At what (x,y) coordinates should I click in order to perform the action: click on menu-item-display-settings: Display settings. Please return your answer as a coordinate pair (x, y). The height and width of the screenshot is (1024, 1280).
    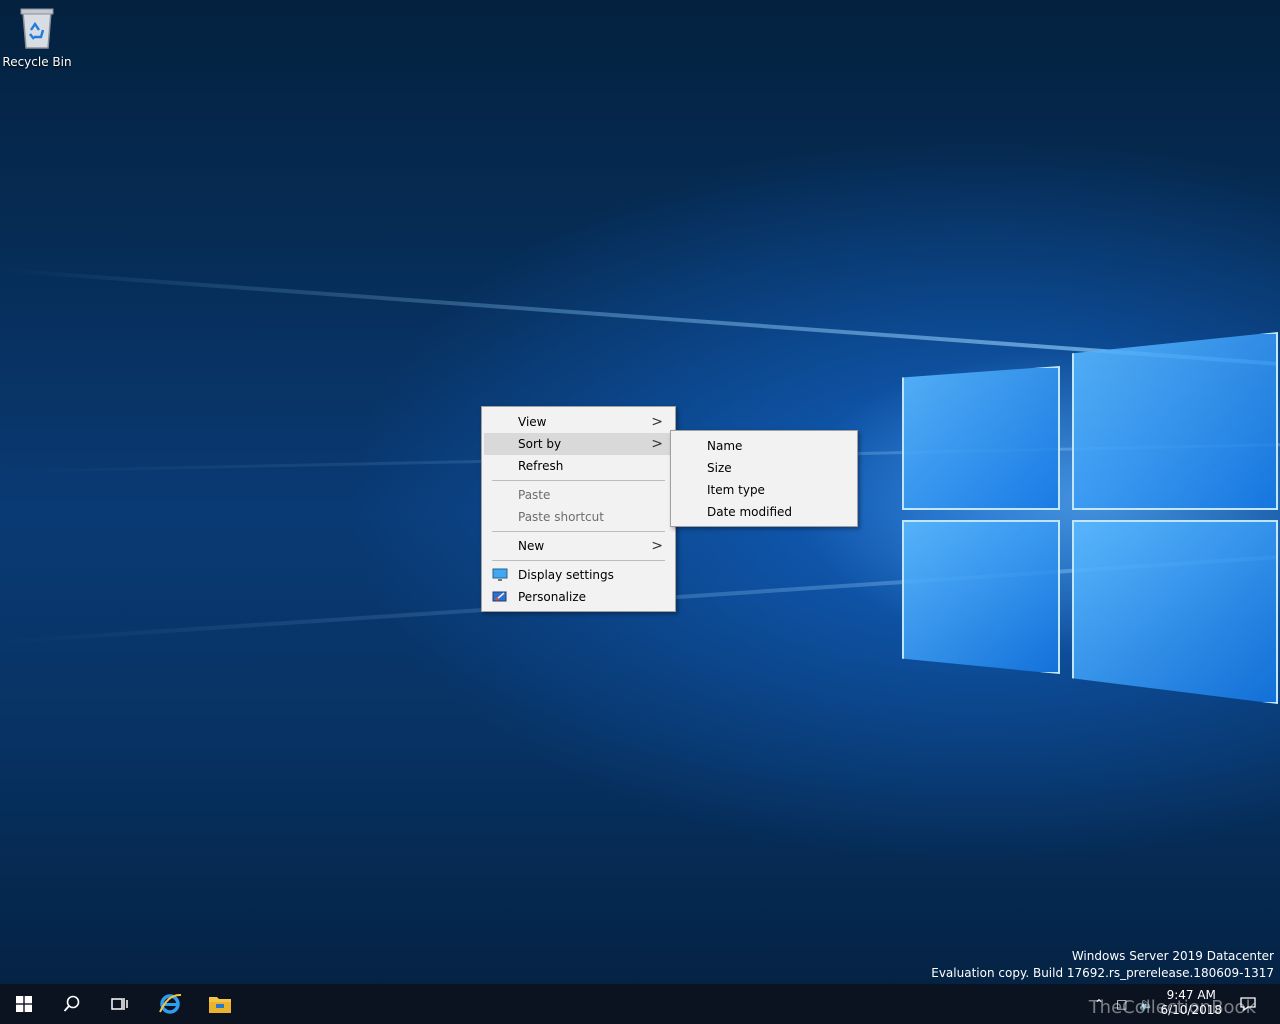
    Looking at the image, I should click on (578, 575).